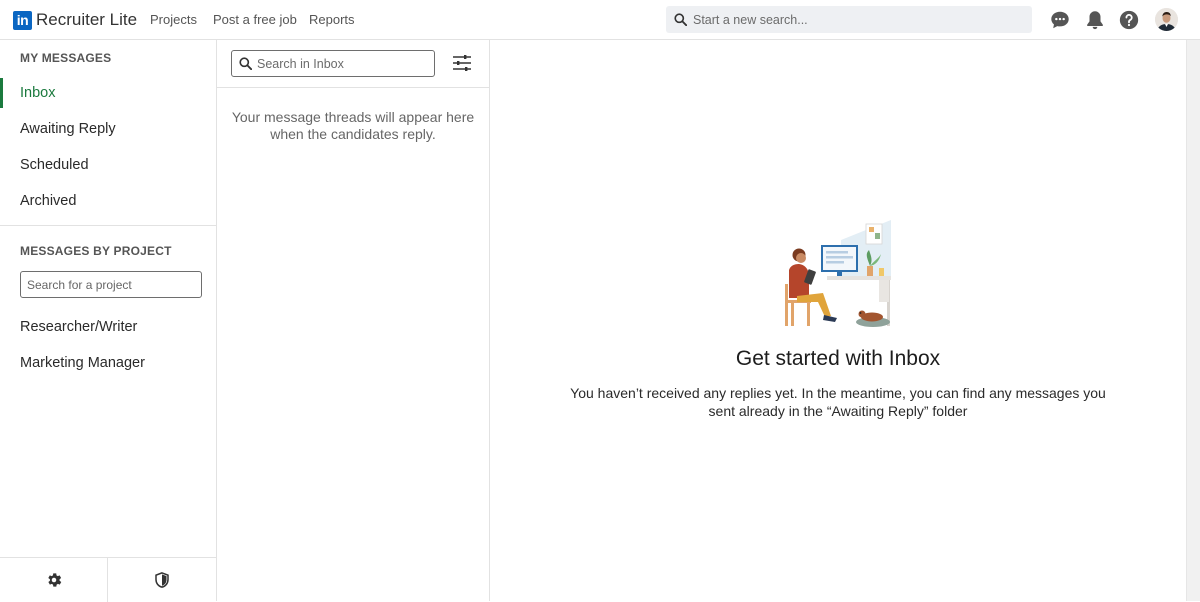 The height and width of the screenshot is (602, 1200). I want to click on global-search, so click(849, 19).